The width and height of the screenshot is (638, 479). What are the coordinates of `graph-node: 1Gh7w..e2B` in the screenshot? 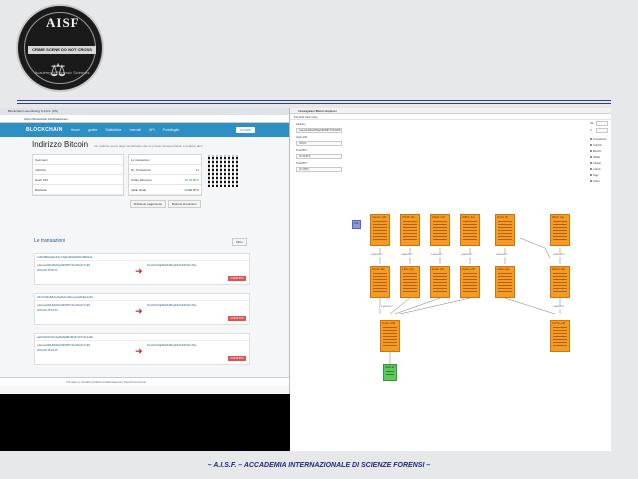 It's located at (560, 336).